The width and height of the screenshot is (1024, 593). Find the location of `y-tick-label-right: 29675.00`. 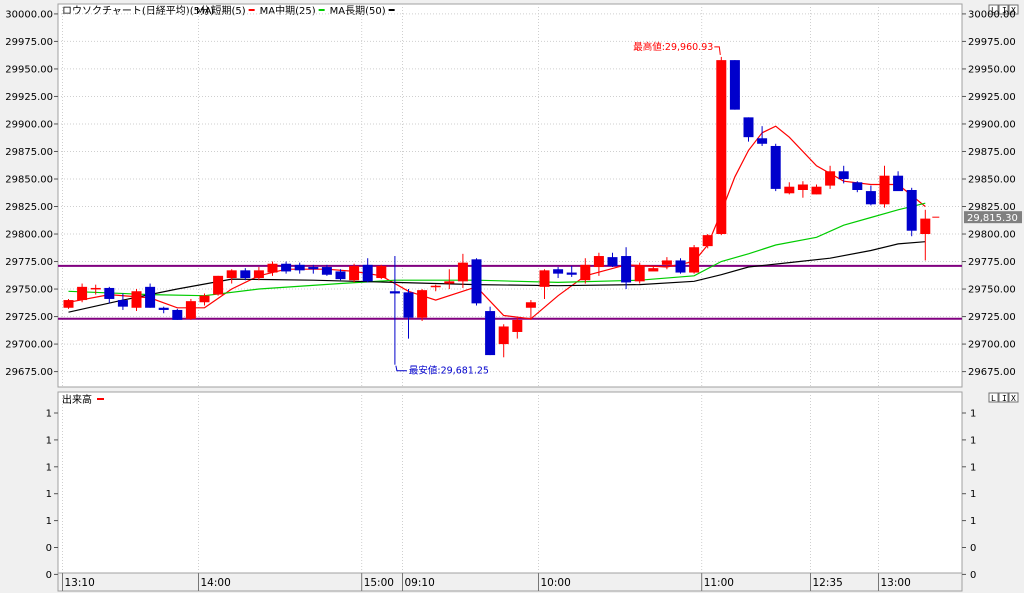

y-tick-label-right: 29675.00 is located at coordinates (992, 372).